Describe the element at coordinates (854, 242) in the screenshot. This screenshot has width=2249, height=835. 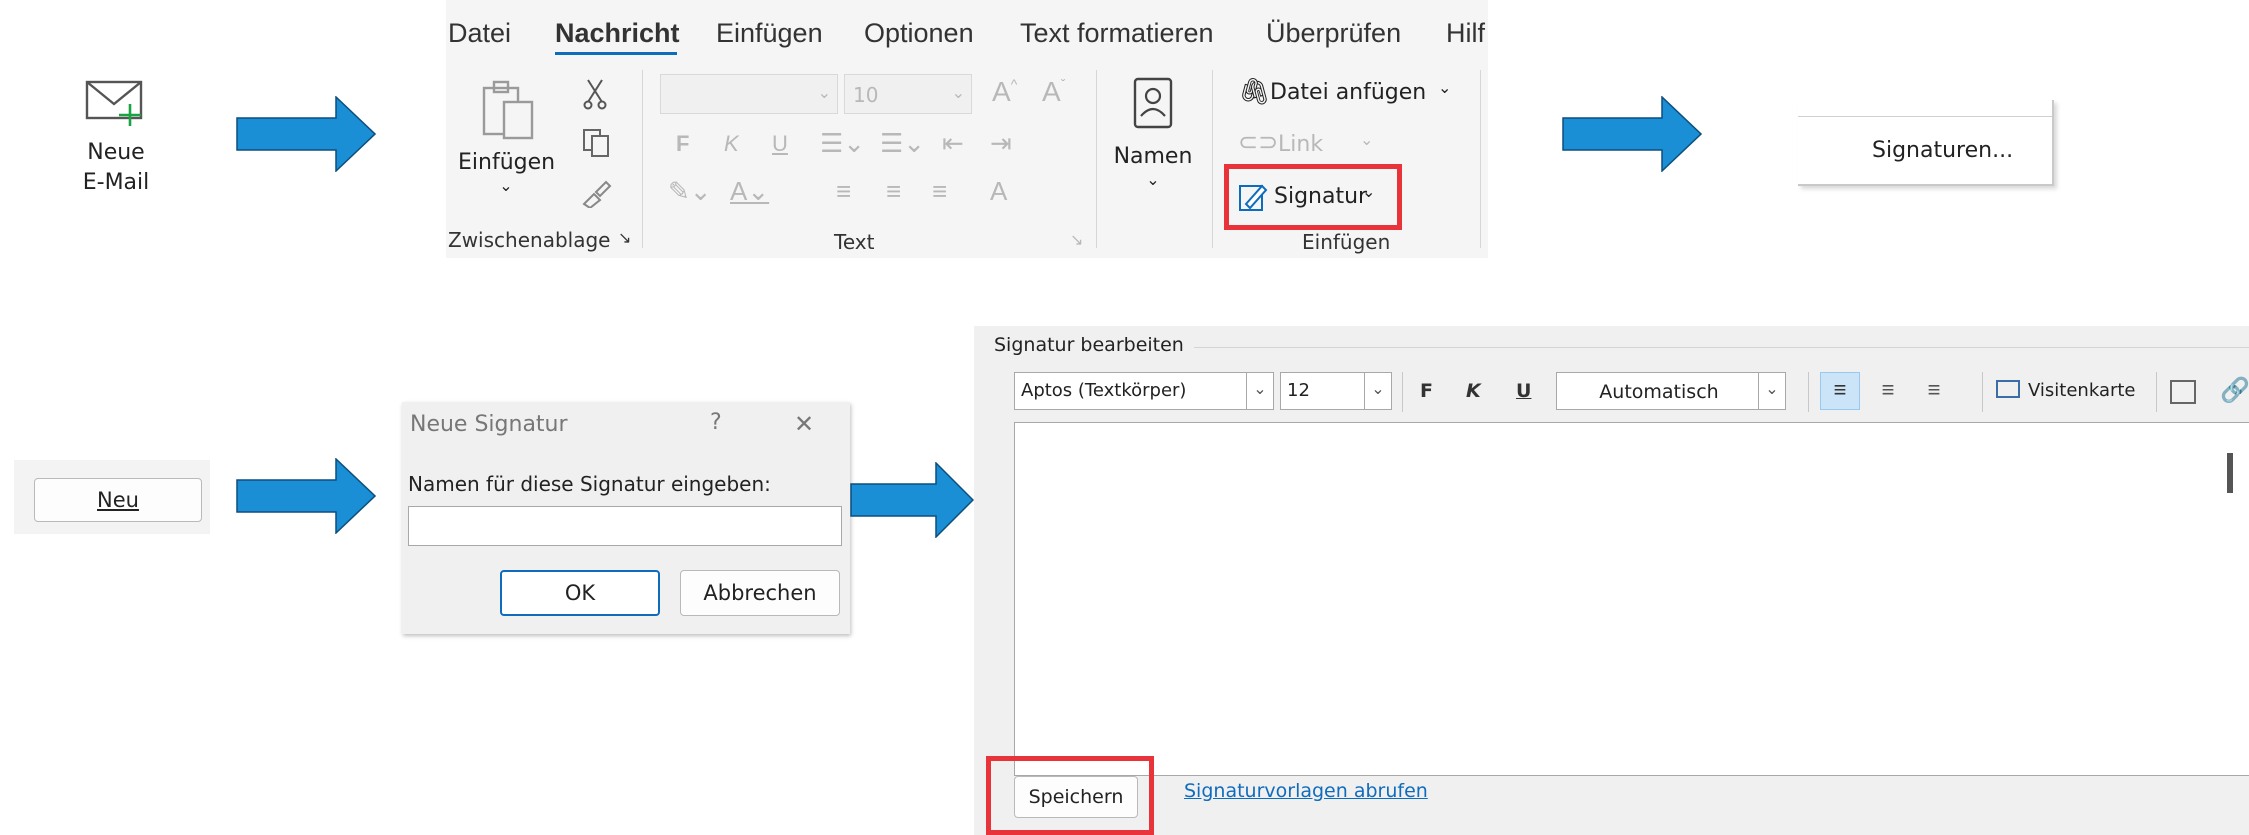
I see `text-group-label: Text` at that location.